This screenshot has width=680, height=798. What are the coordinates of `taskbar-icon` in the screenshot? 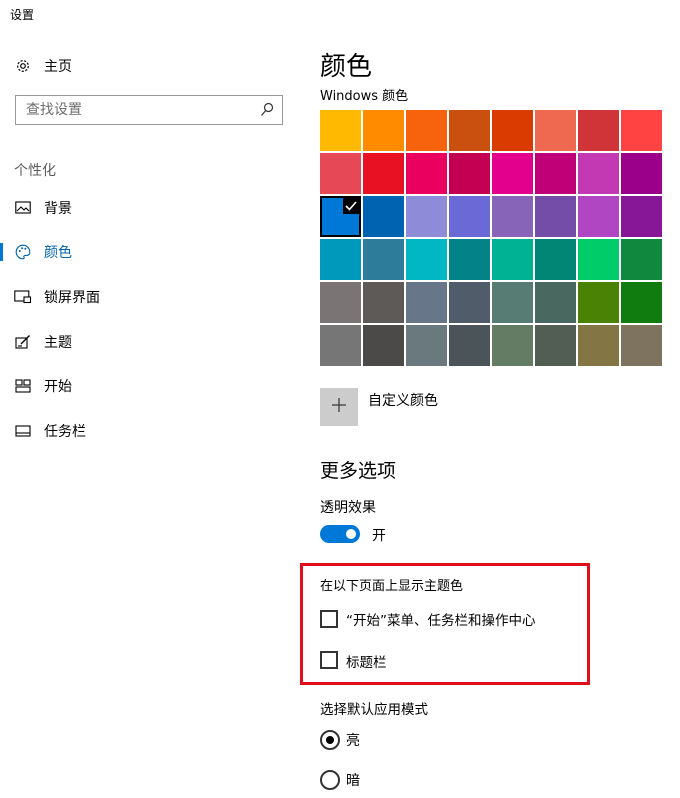 It's located at (23, 431).